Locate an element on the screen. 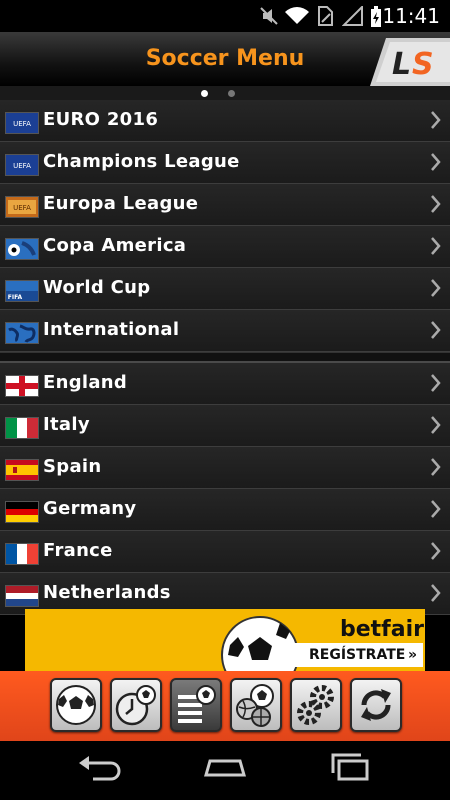  ad-banner: betfair REGÍSTRATE » is located at coordinates (225, 640).